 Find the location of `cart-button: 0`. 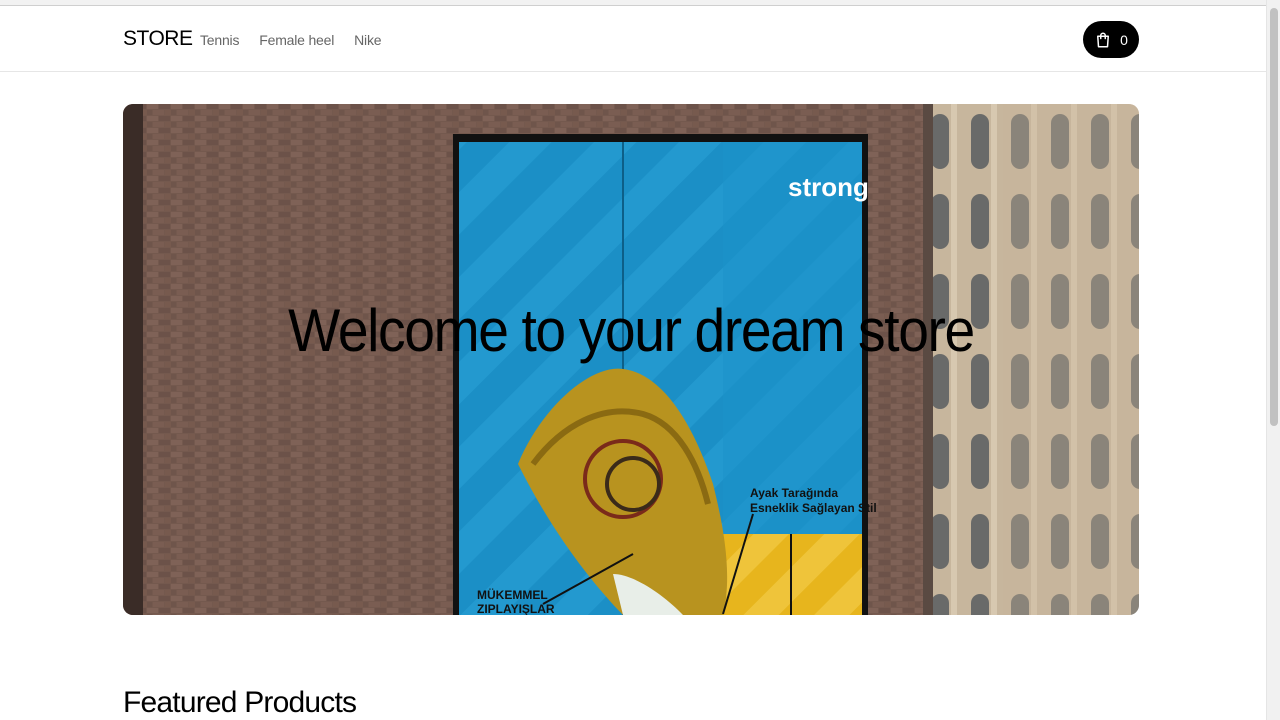

cart-button: 0 is located at coordinates (1111, 39).